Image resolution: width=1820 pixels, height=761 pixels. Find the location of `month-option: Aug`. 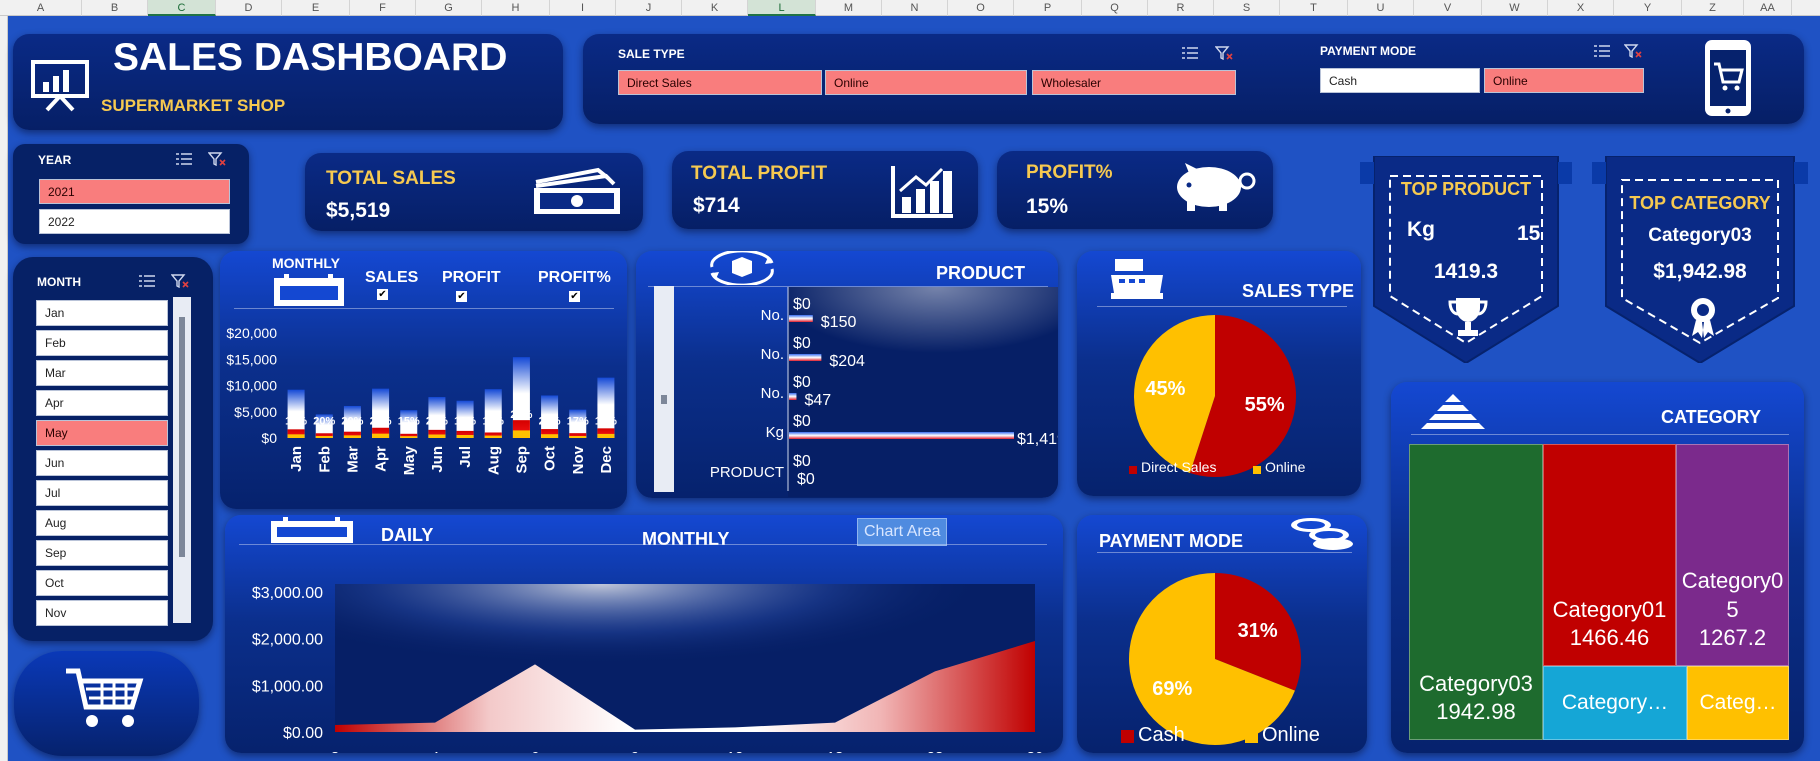

month-option: Aug is located at coordinates (102, 523).